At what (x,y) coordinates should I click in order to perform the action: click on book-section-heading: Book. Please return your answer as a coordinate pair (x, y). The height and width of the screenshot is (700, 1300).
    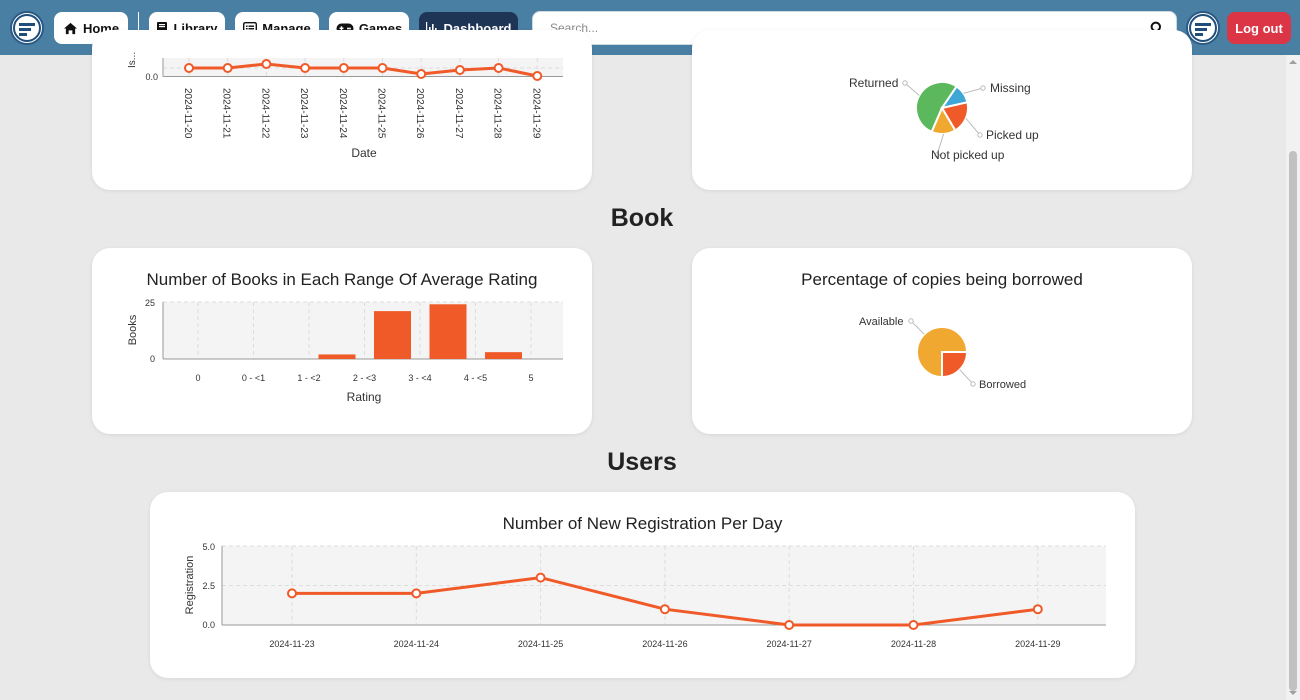
    Looking at the image, I should click on (642, 218).